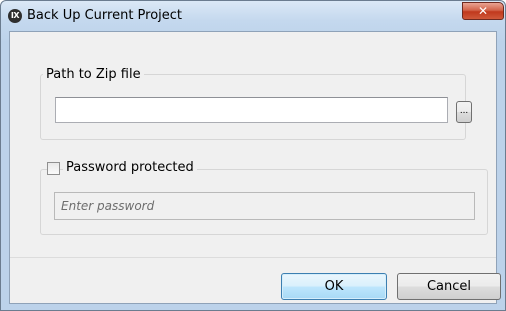  Describe the element at coordinates (93, 74) in the screenshot. I see `path-group-label: Path to Zip file` at that location.